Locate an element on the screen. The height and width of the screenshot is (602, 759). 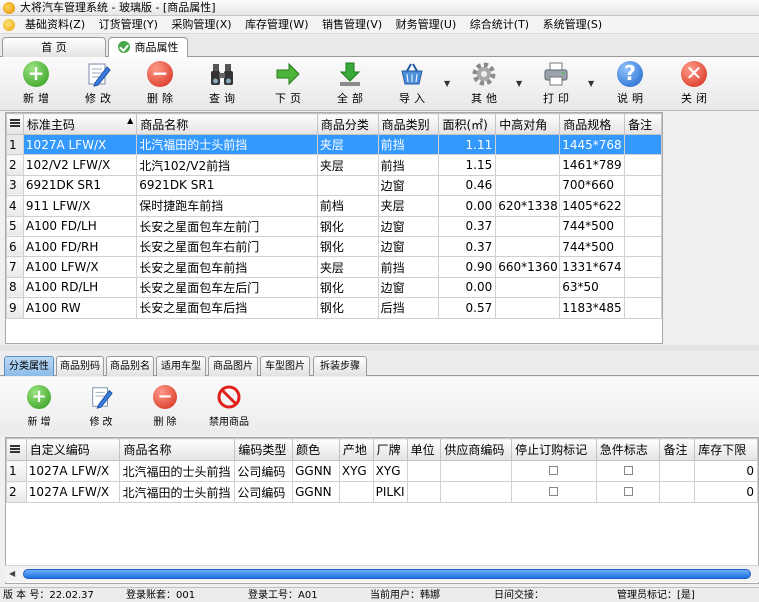
row-number: 2 is located at coordinates (16, 492).